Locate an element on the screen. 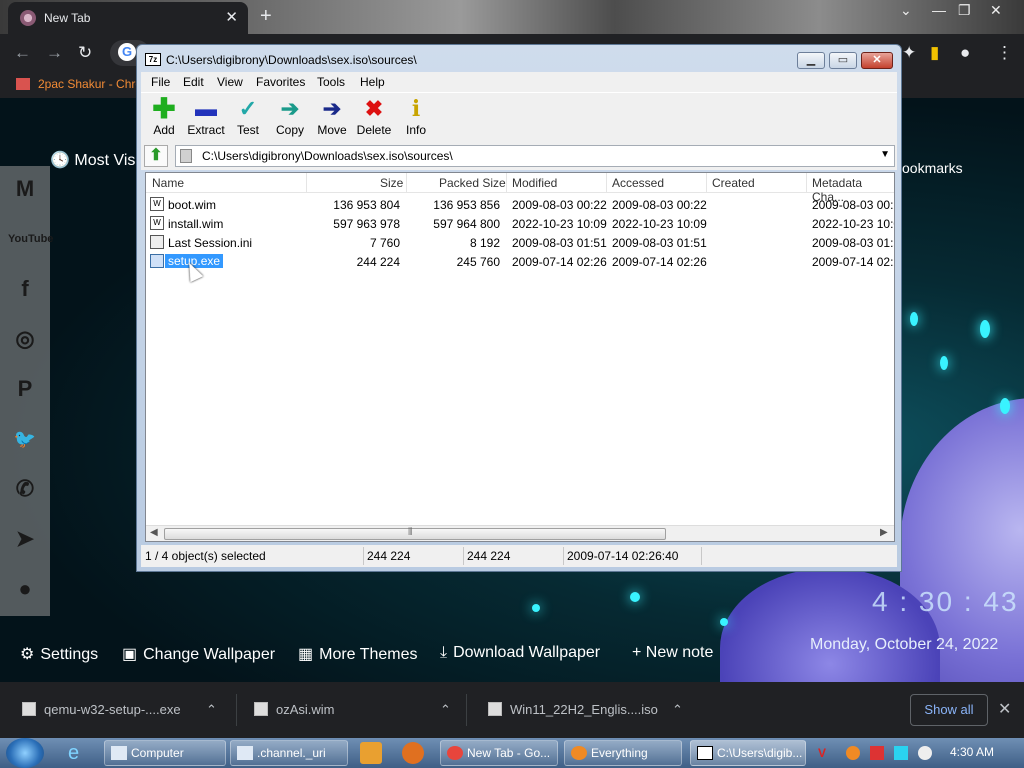  scroll-left-icon: ◀ is located at coordinates (154, 532).